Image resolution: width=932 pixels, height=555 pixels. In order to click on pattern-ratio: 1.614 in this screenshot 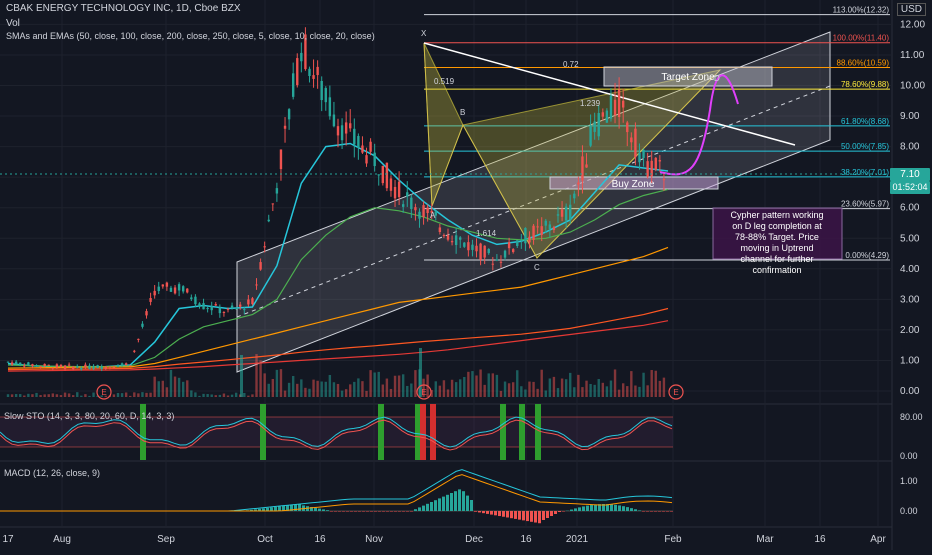, I will do `click(486, 233)`.